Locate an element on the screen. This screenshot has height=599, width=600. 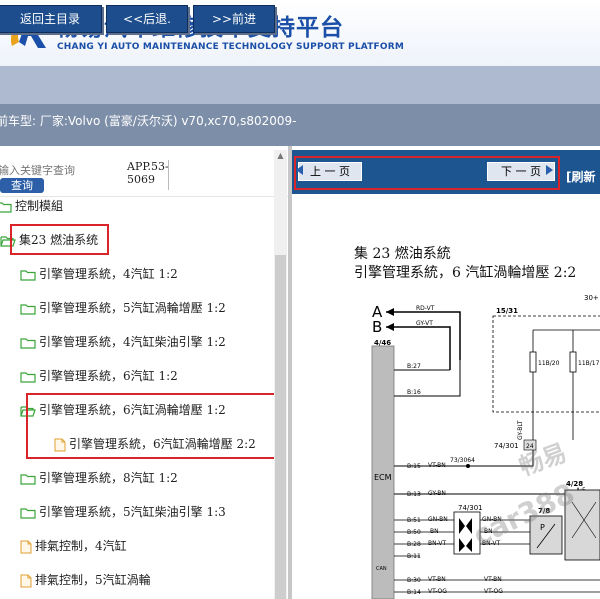
tree-item: 引擎管理系統，4汽缸 1:2 is located at coordinates (99, 274).